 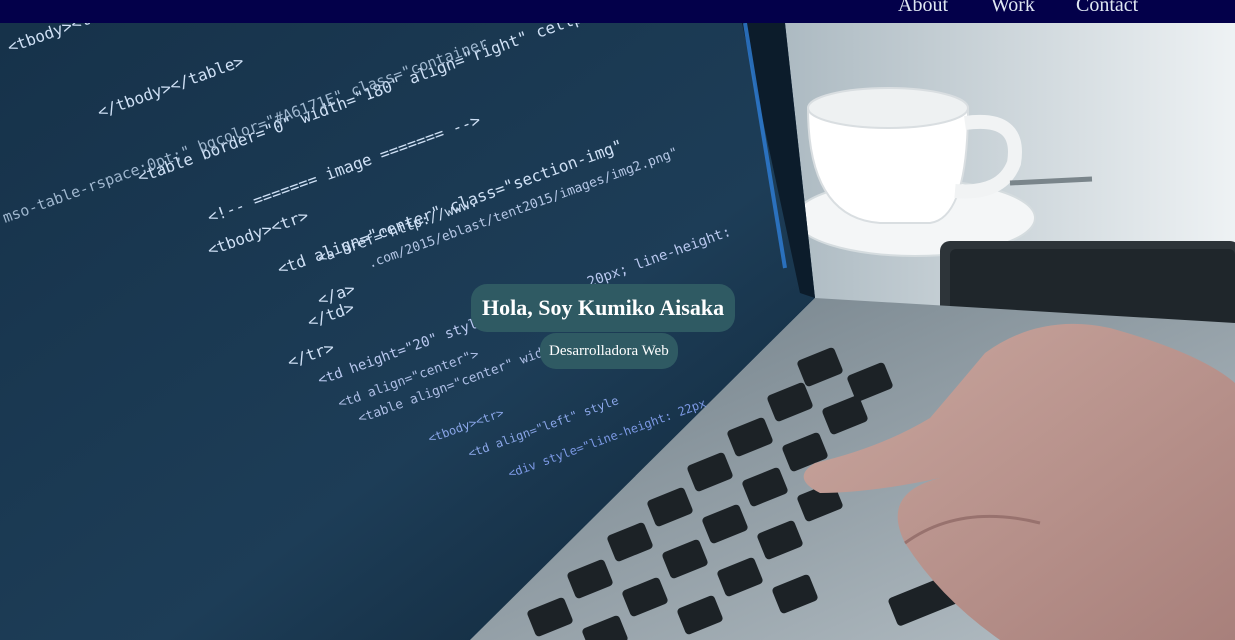 What do you see at coordinates (1107, 8) in the screenshot?
I see `nav-link-contact: Contact` at bounding box center [1107, 8].